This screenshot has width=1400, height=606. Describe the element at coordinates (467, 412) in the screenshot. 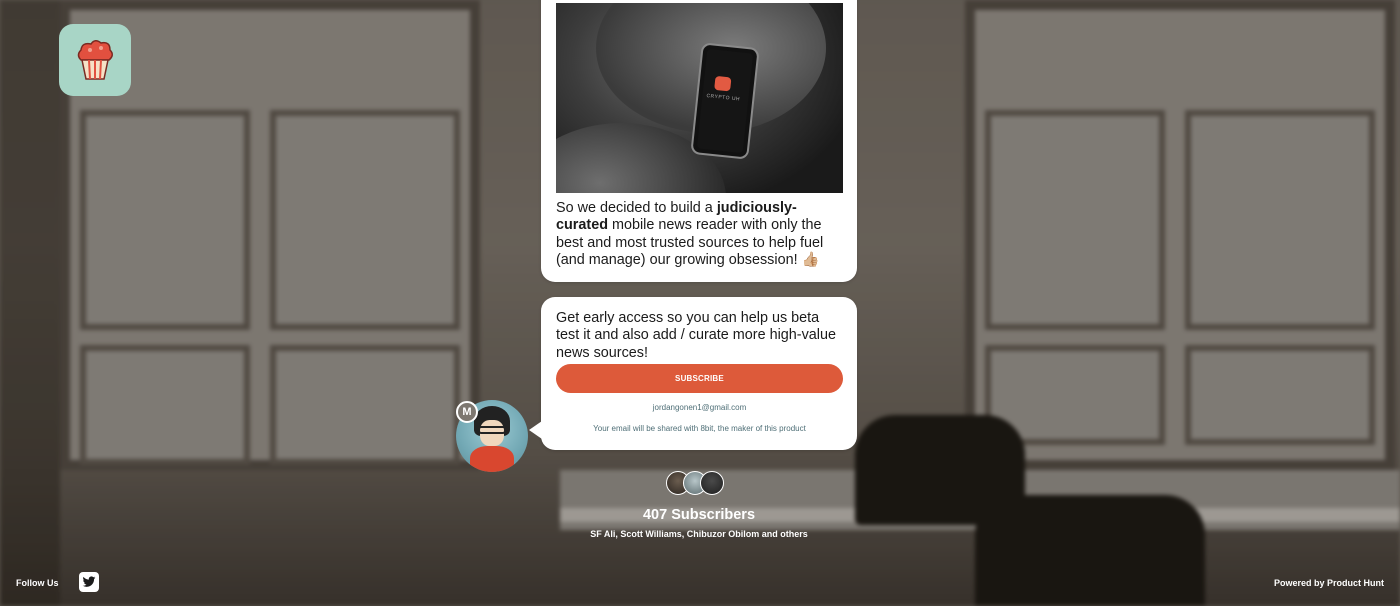

I see `maker-badge: M` at that location.